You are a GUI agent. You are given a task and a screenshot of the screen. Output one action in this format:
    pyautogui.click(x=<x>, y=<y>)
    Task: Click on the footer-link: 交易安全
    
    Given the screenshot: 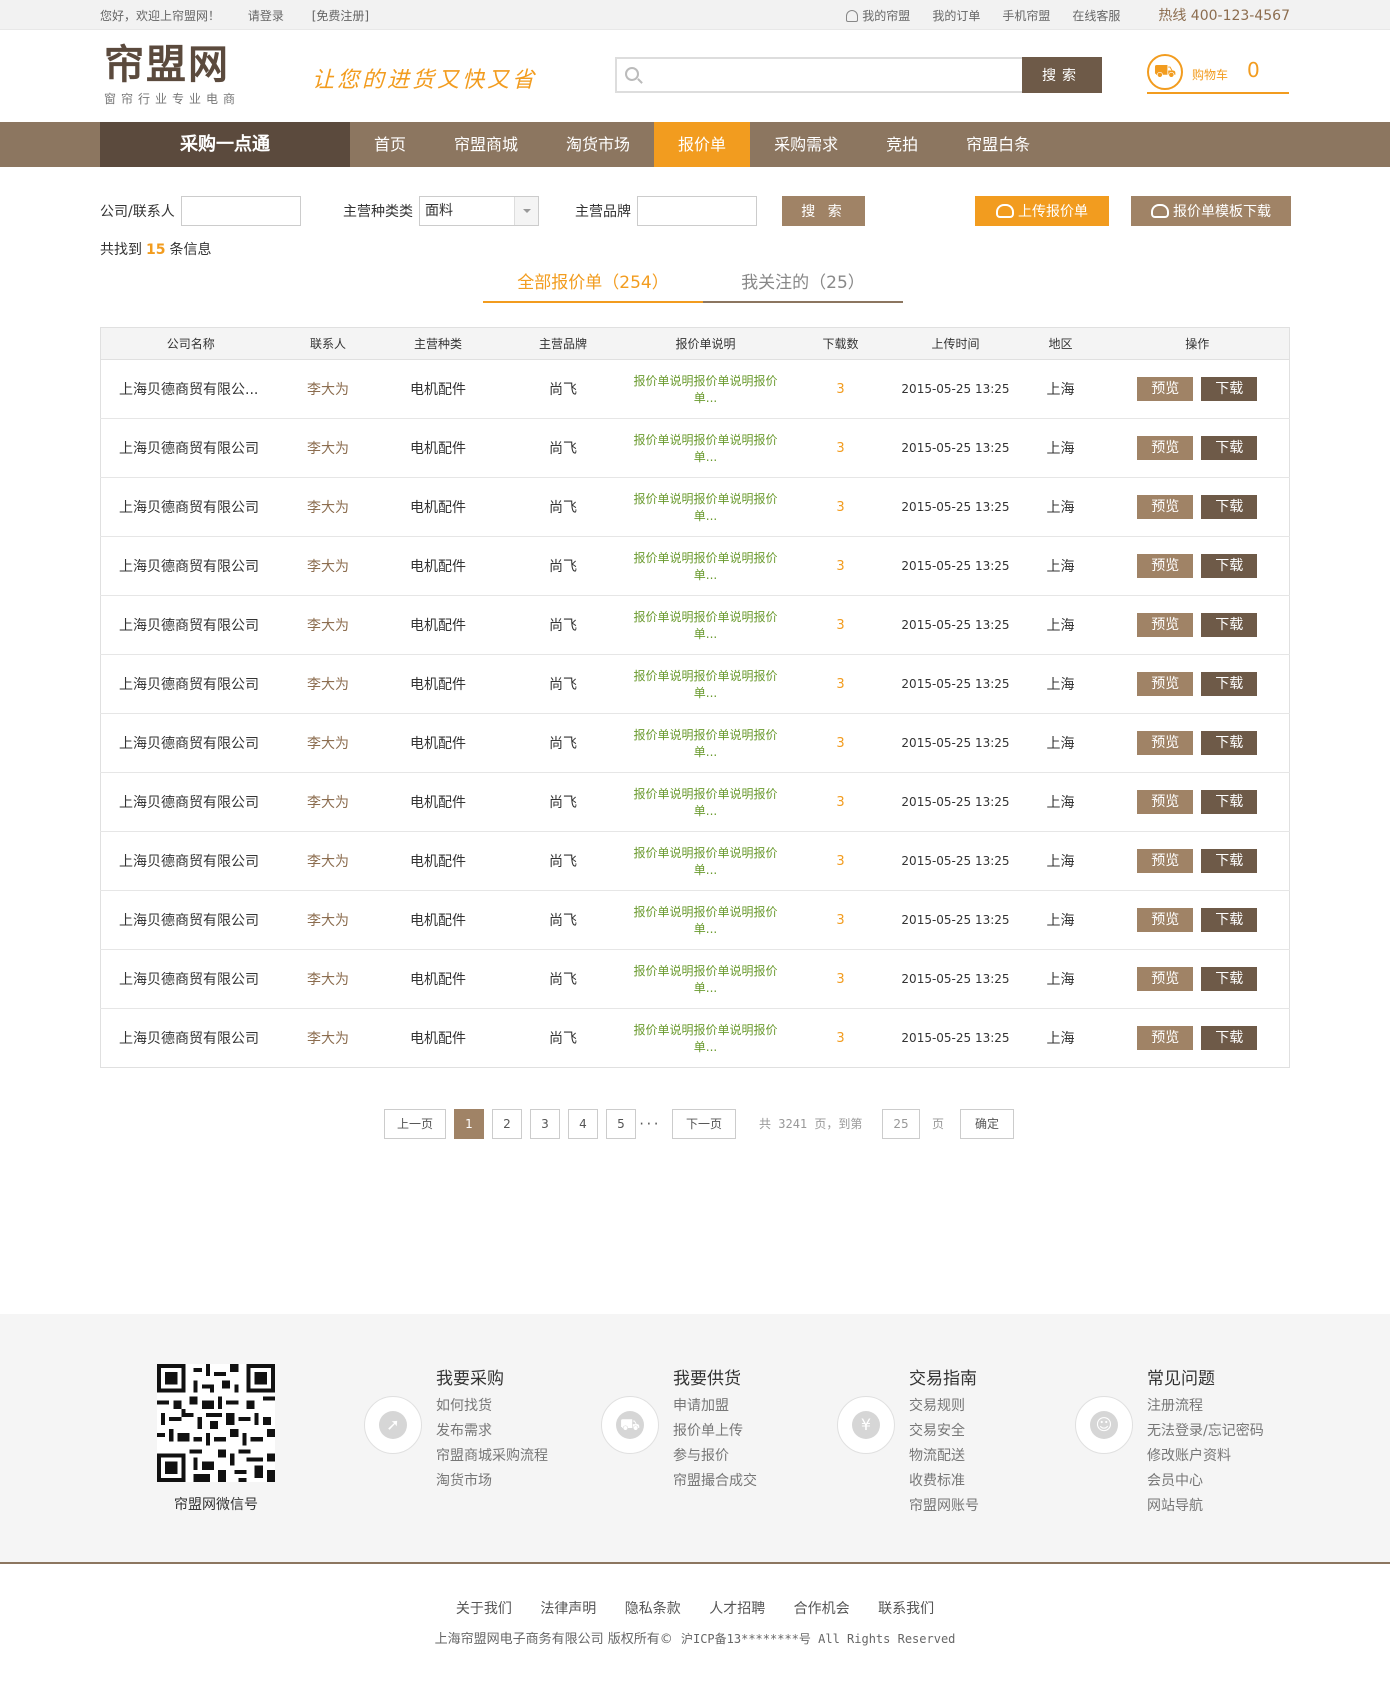 What is the action you would take?
    pyautogui.click(x=944, y=1431)
    